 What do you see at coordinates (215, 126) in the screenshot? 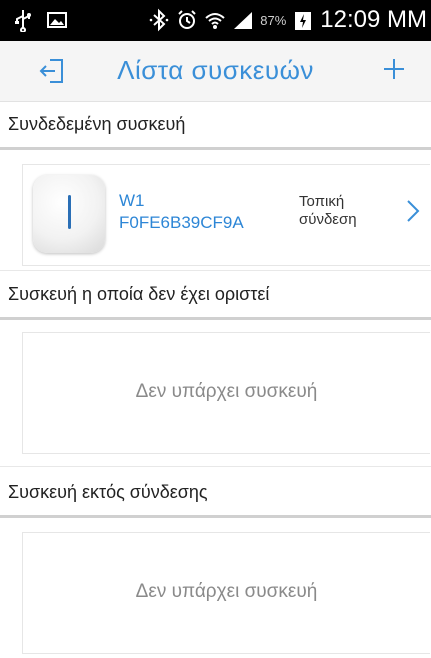
I see `section-connected-header: Συνδεδεμένη συσκευή` at bounding box center [215, 126].